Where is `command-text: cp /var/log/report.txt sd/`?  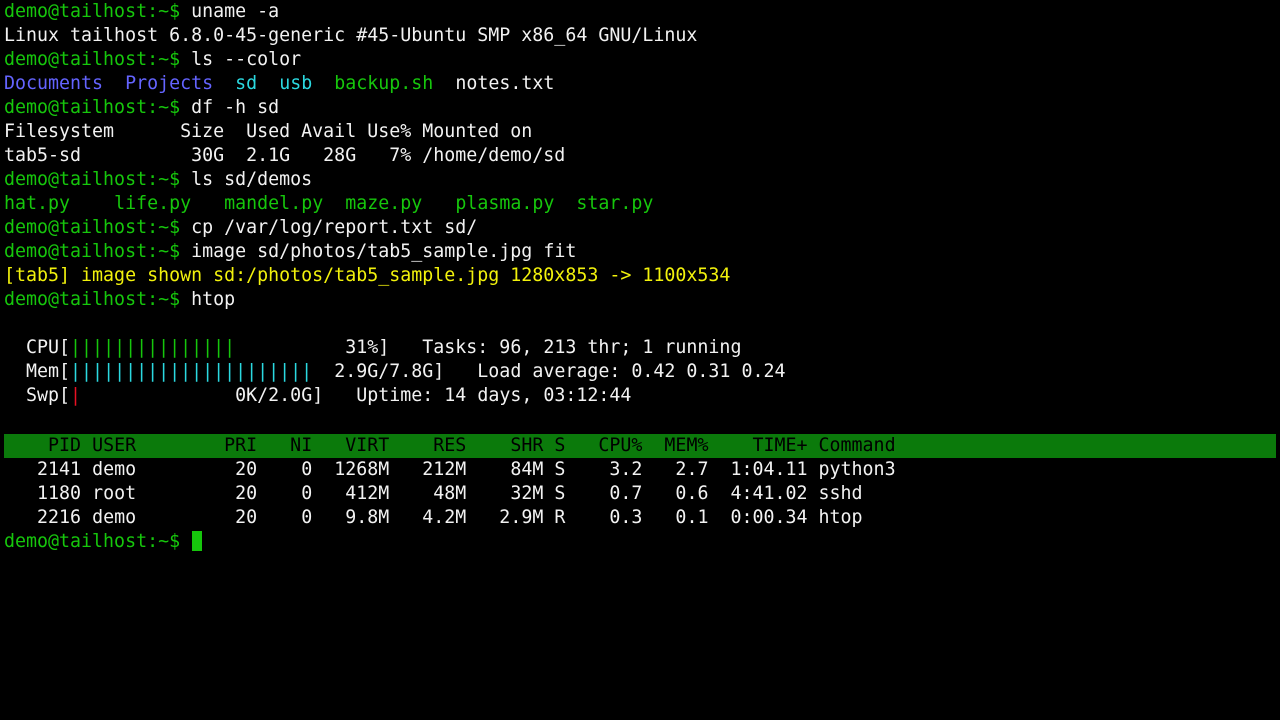 command-text: cp /var/log/report.txt sd/ is located at coordinates (334, 227).